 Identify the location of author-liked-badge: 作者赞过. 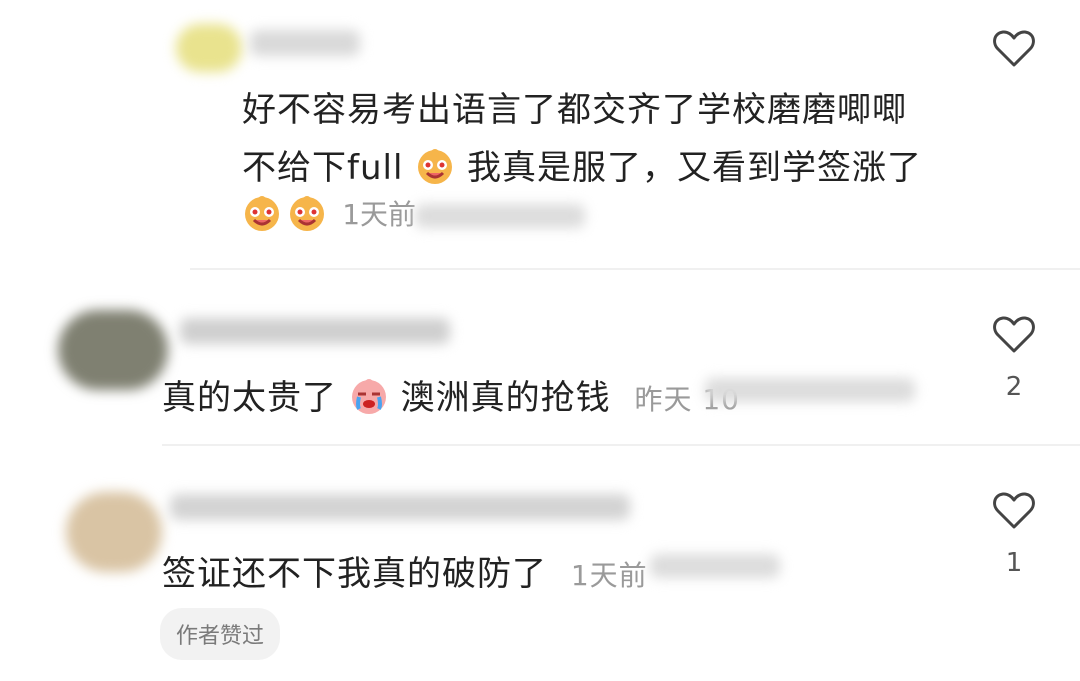
(220, 634).